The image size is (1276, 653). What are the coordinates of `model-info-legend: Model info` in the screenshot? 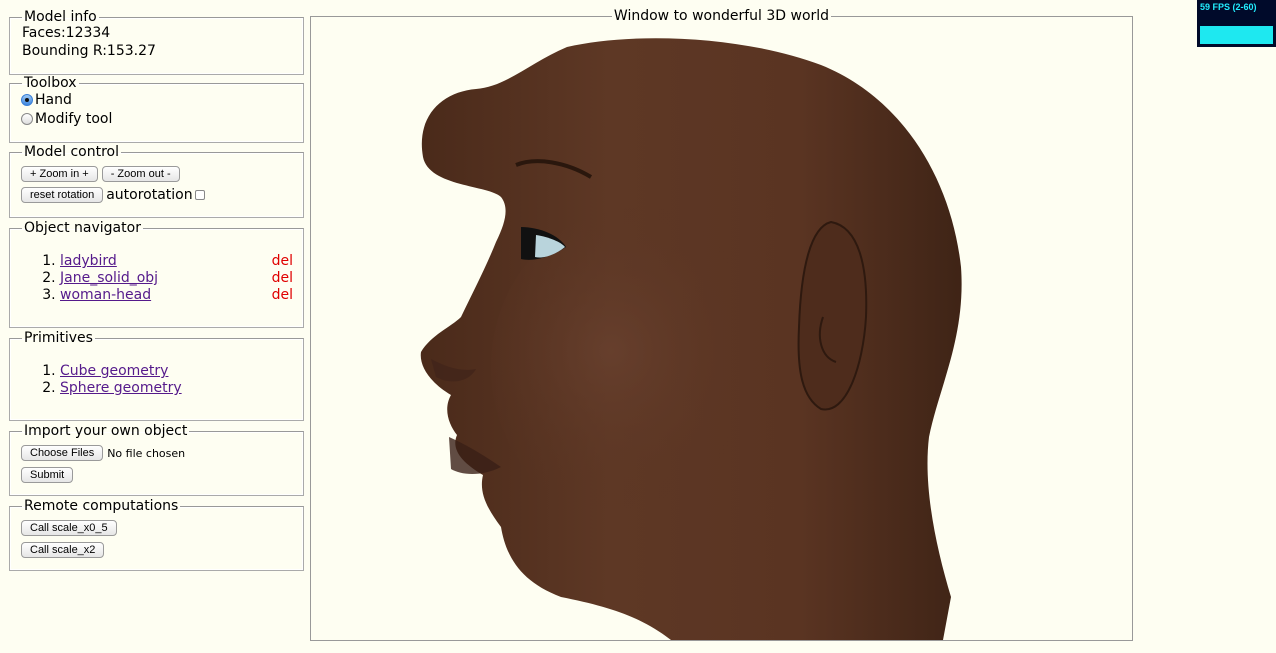 It's located at (60, 17).